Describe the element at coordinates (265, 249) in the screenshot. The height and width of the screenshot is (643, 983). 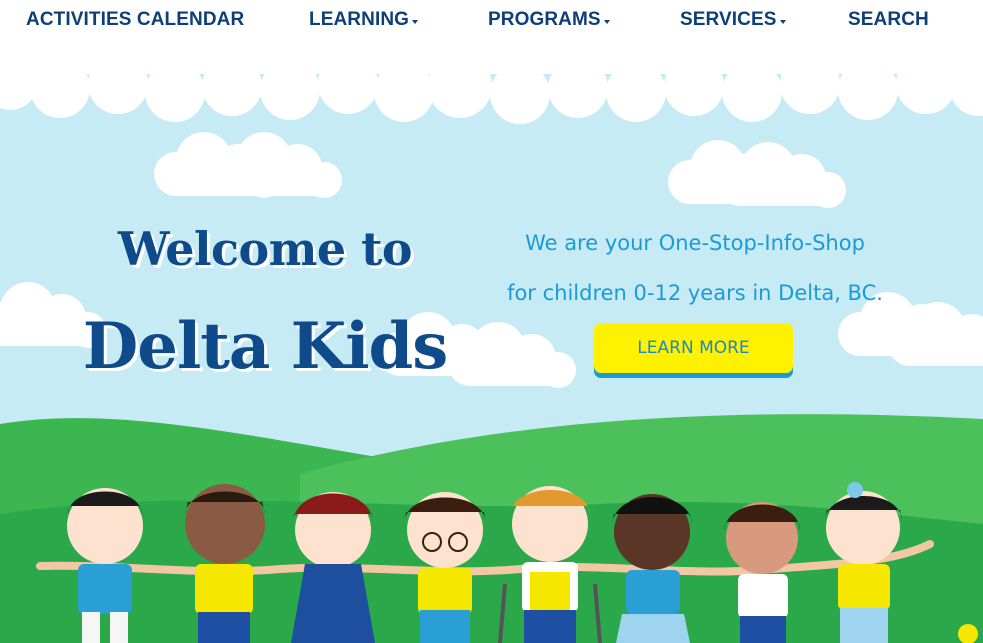
I see `hero-welcome-heading: Welcome to` at that location.